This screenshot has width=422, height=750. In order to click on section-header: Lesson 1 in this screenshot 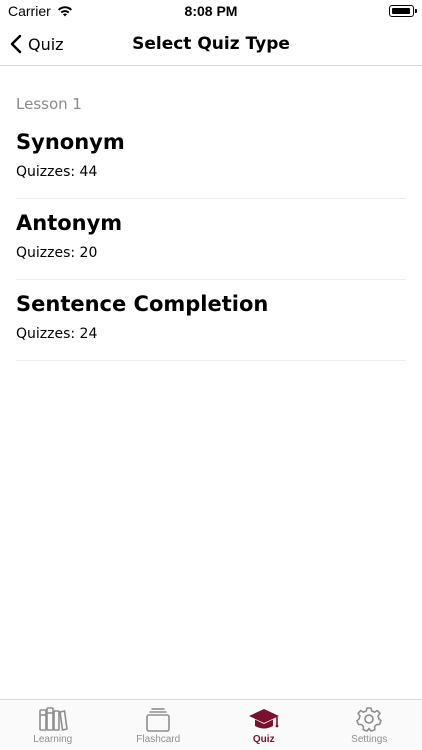, I will do `click(49, 104)`.